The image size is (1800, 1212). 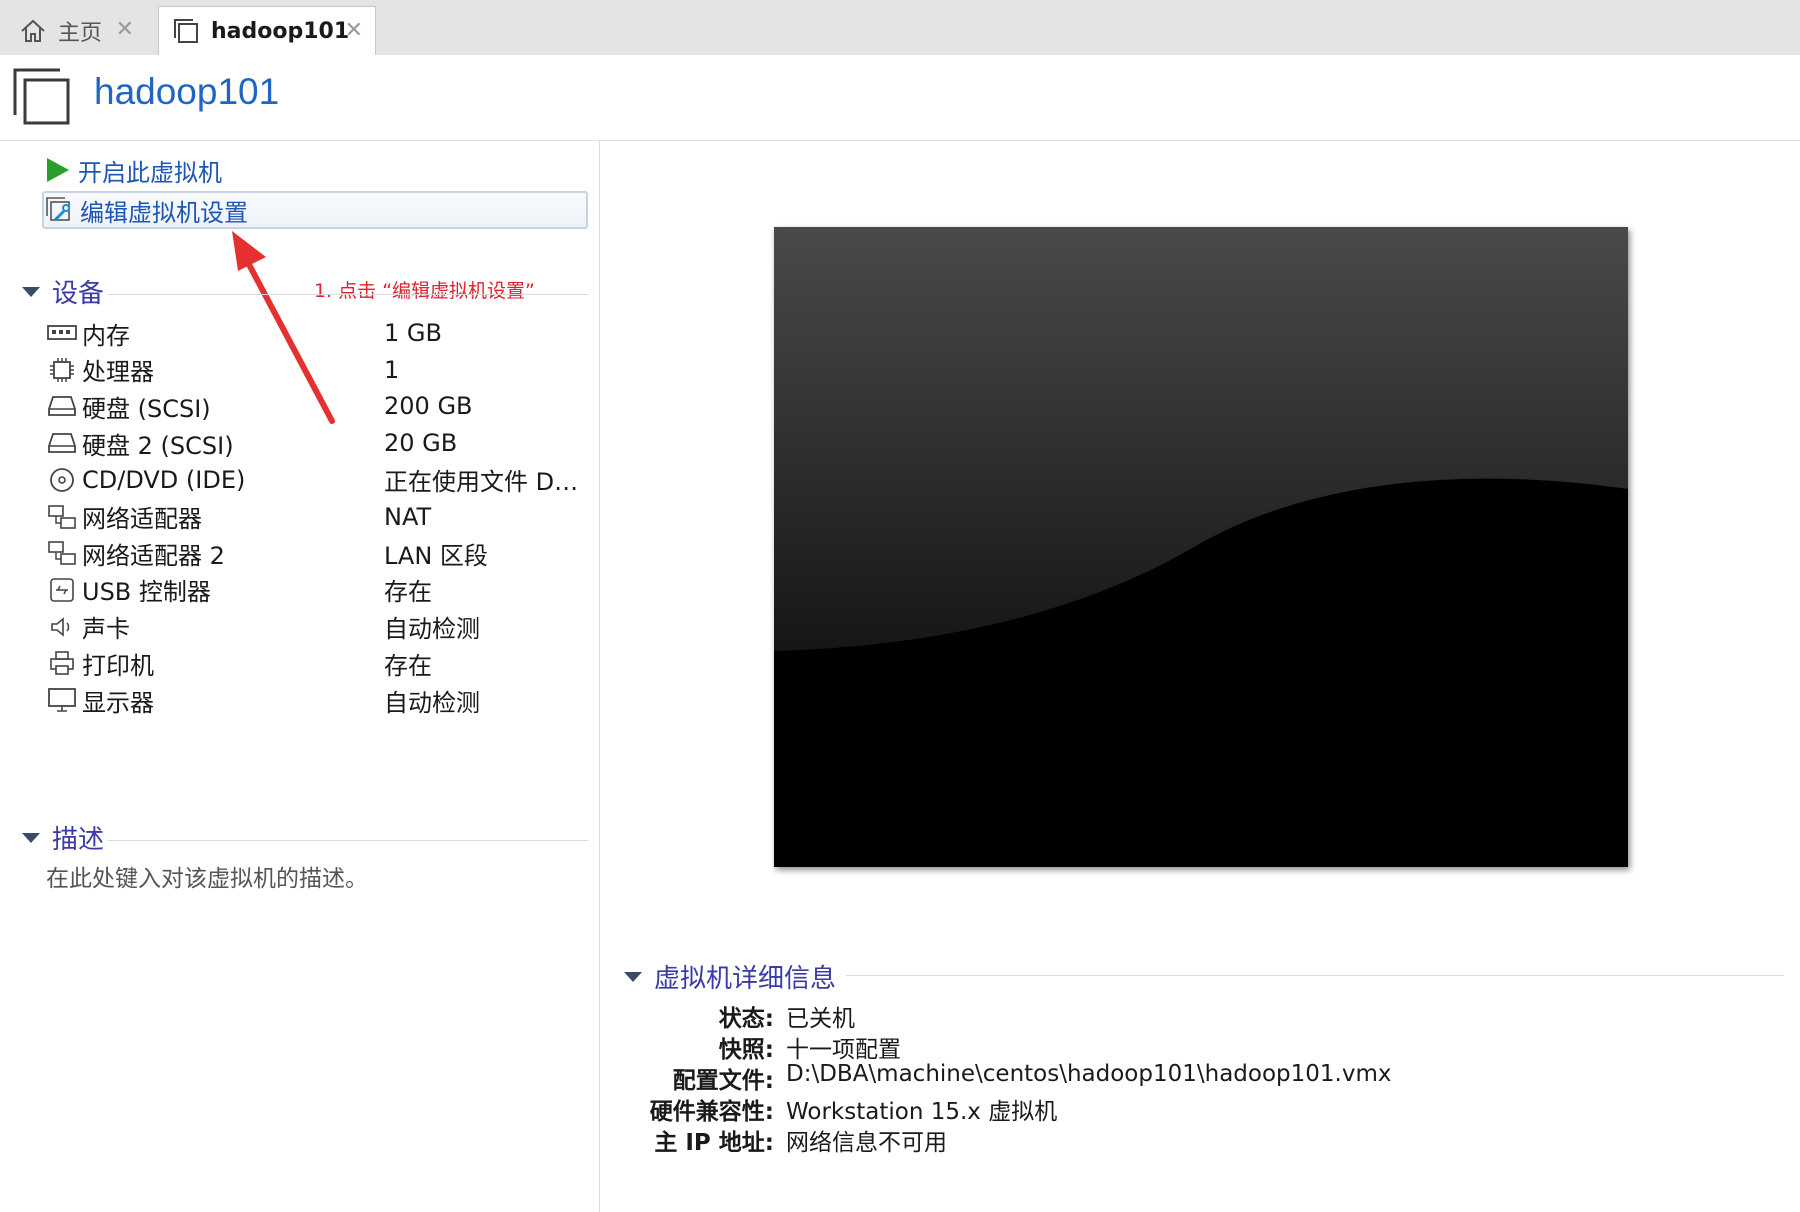 I want to click on device-row: 内存 1 GB, so click(x=316, y=333).